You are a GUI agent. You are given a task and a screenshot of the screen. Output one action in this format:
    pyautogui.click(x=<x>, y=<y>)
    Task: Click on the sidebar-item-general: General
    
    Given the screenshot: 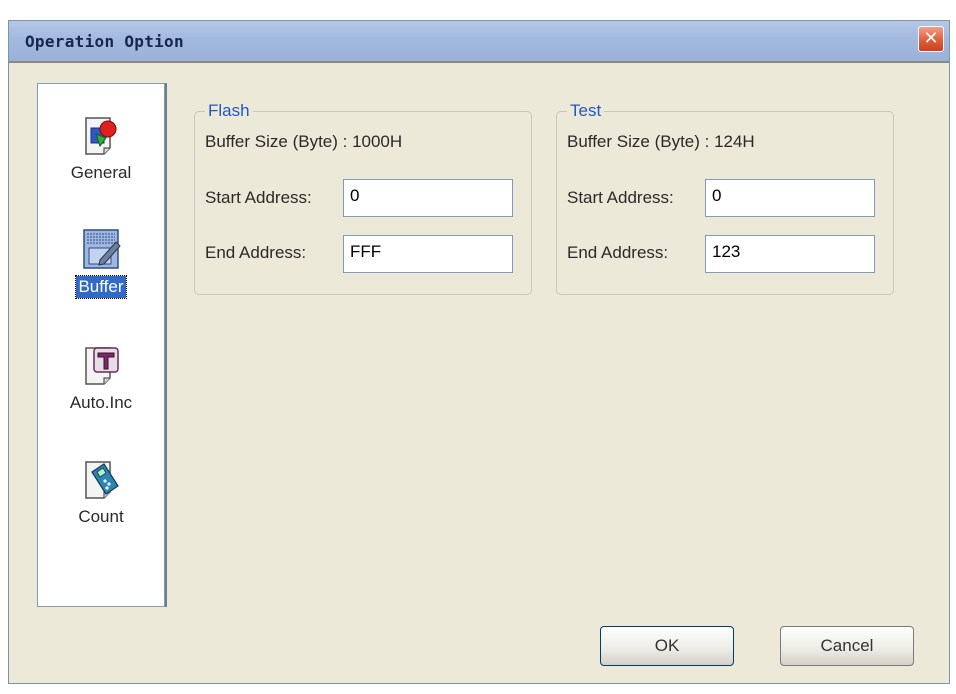 What is the action you would take?
    pyautogui.click(x=101, y=148)
    